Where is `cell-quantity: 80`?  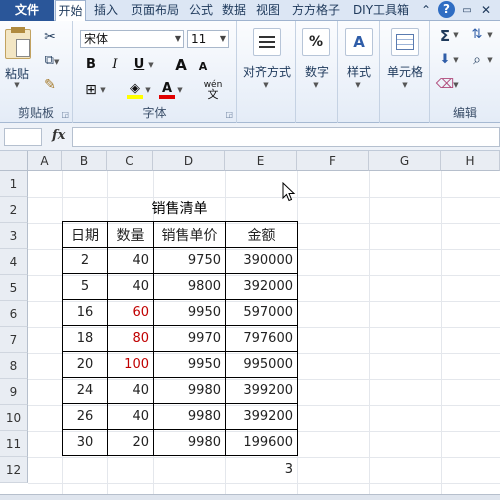 cell-quantity: 80 is located at coordinates (130, 338).